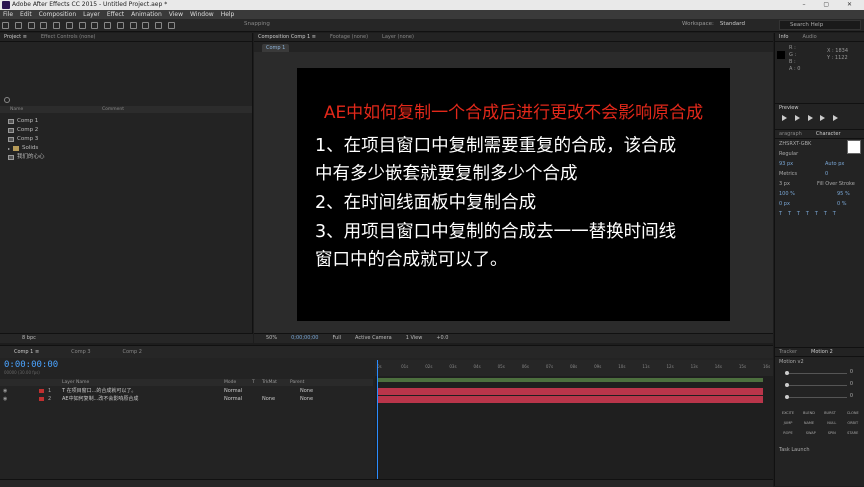 This screenshot has height=487, width=864. I want to click on pan-behind-tool-icon, so click(69, 25).